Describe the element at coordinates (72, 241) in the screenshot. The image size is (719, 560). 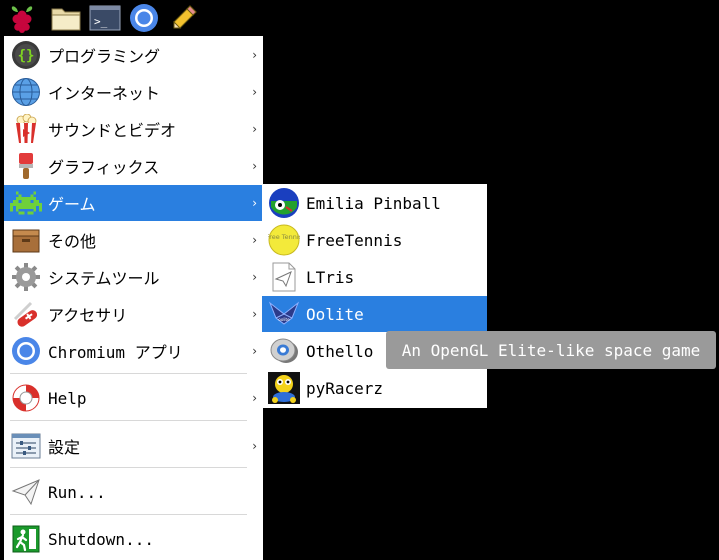
I see `menu-item-label: その他` at that location.